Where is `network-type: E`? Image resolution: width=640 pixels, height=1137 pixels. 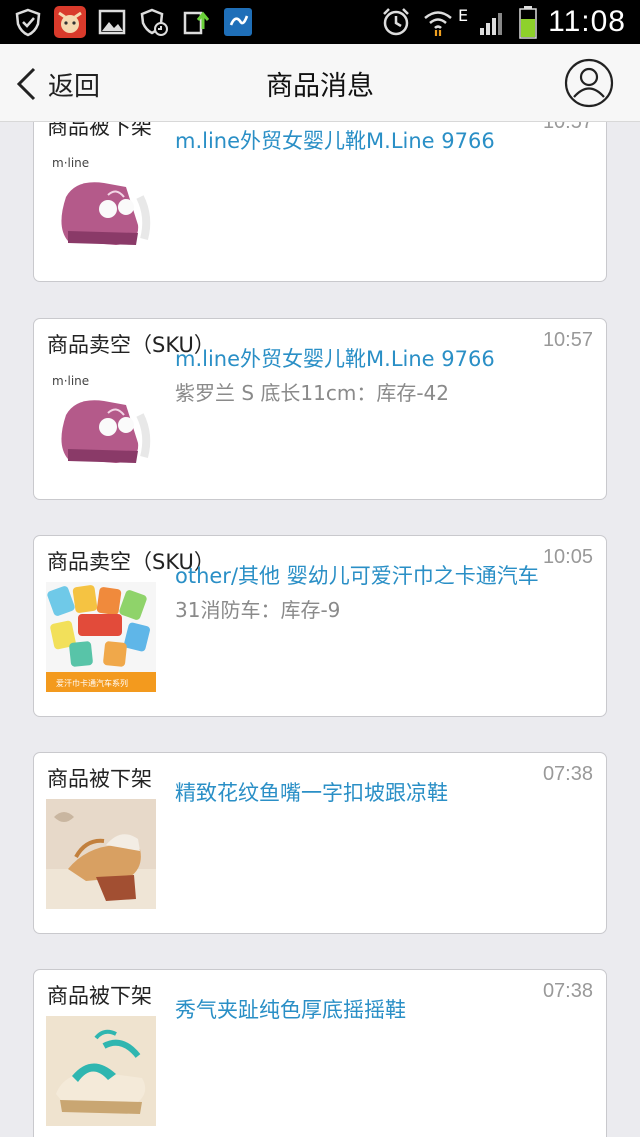 network-type: E is located at coordinates (463, 15).